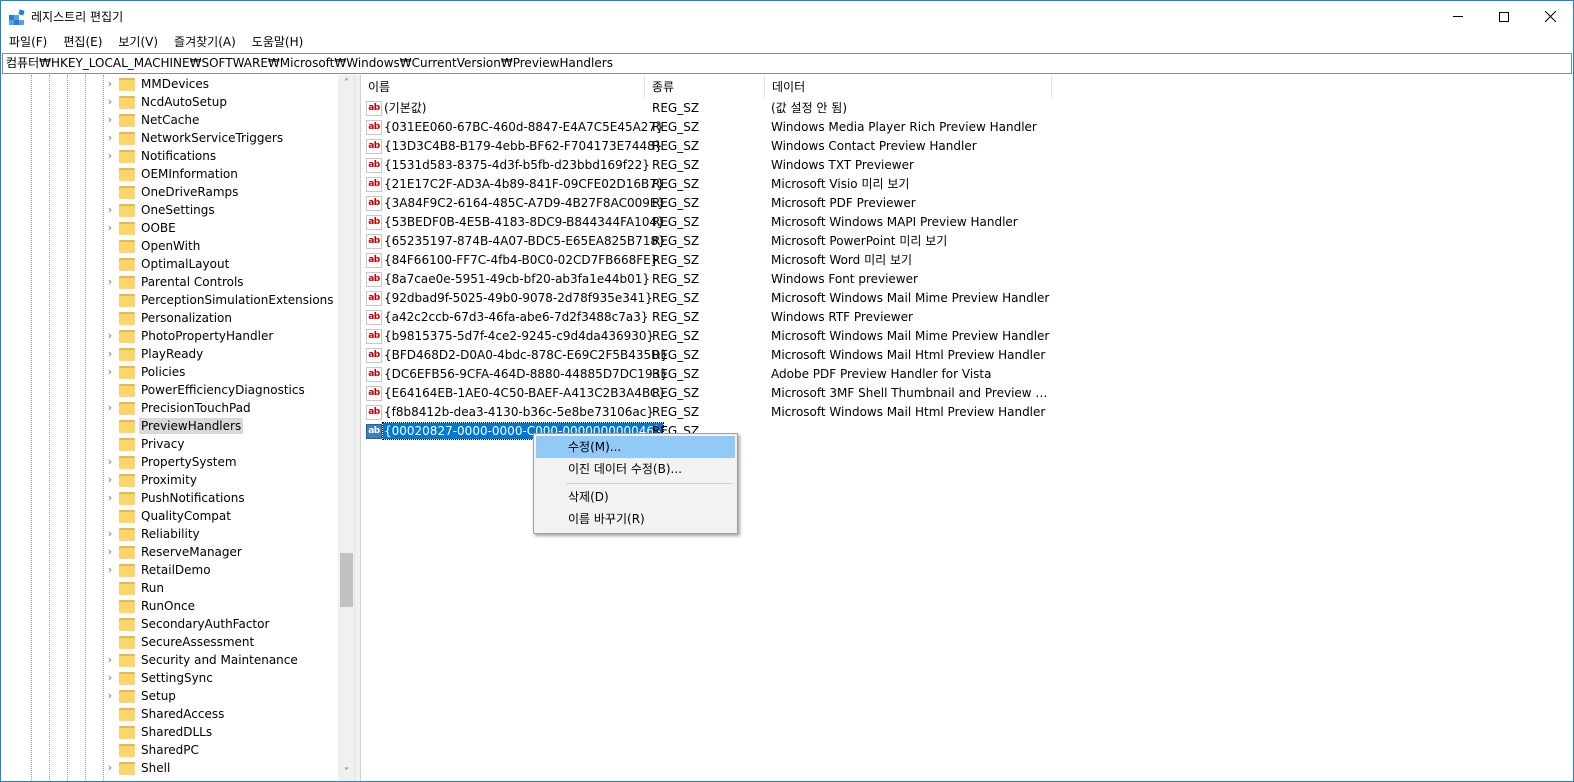 Image resolution: width=1574 pixels, height=782 pixels. Describe the element at coordinates (278, 42) in the screenshot. I see `menu-help: 도움말(H)` at that location.